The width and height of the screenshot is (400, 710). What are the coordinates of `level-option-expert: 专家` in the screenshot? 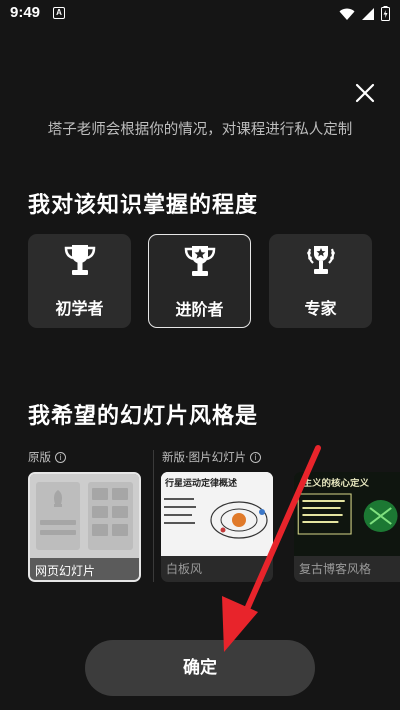 It's located at (320, 281).